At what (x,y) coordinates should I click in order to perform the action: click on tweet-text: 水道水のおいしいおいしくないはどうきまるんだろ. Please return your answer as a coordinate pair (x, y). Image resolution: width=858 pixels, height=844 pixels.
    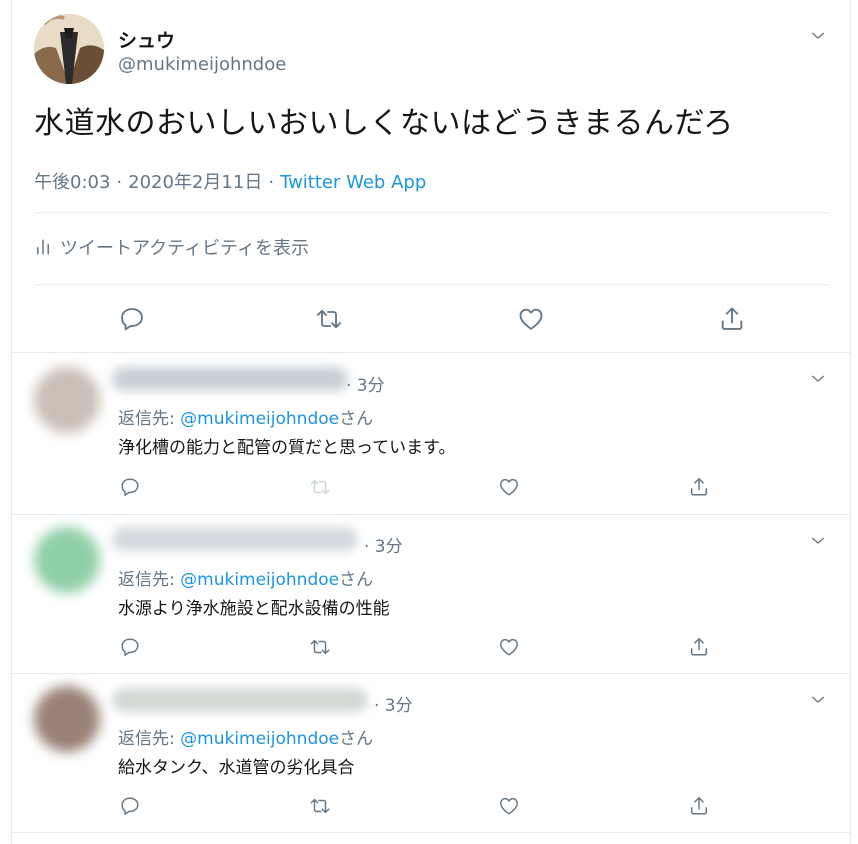
    Looking at the image, I should click on (384, 123).